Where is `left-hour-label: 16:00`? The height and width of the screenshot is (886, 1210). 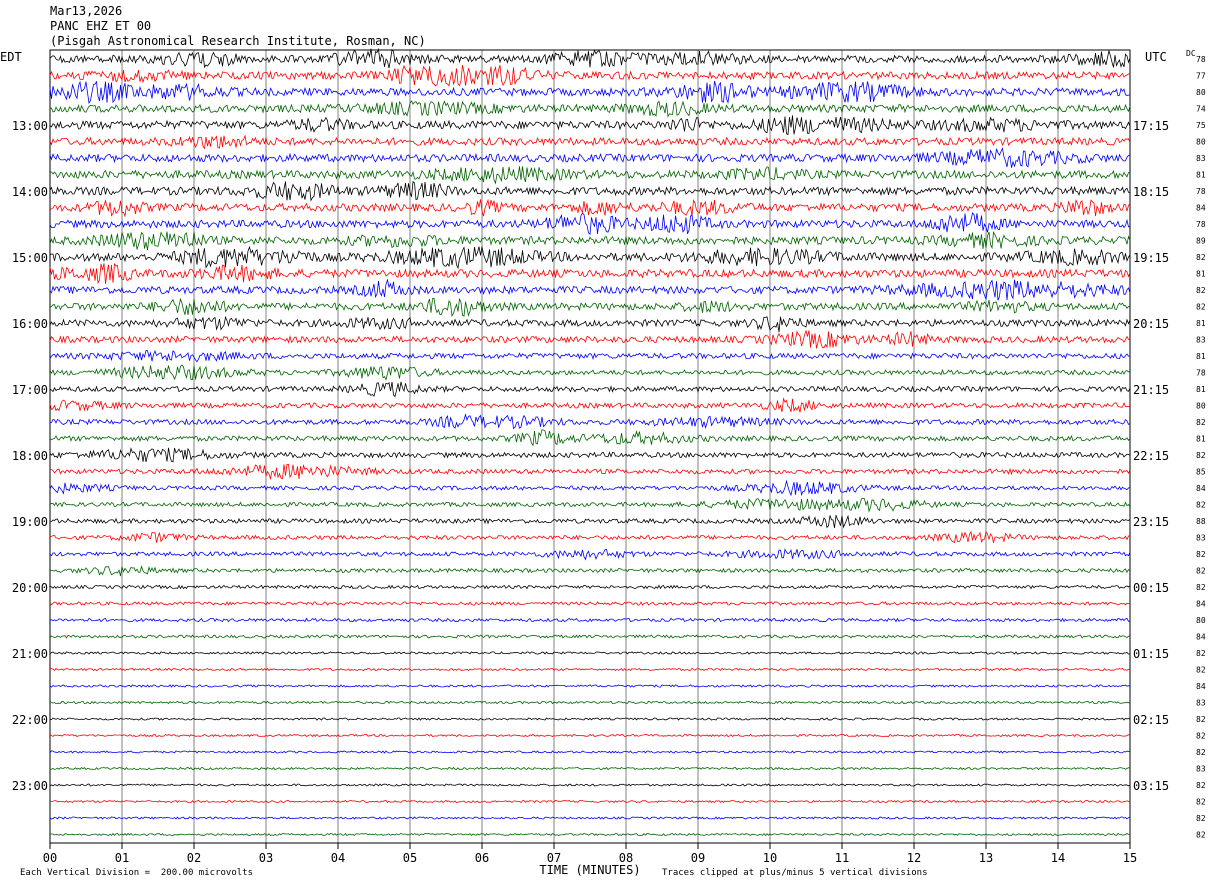
left-hour-label: 16:00 is located at coordinates (30, 324).